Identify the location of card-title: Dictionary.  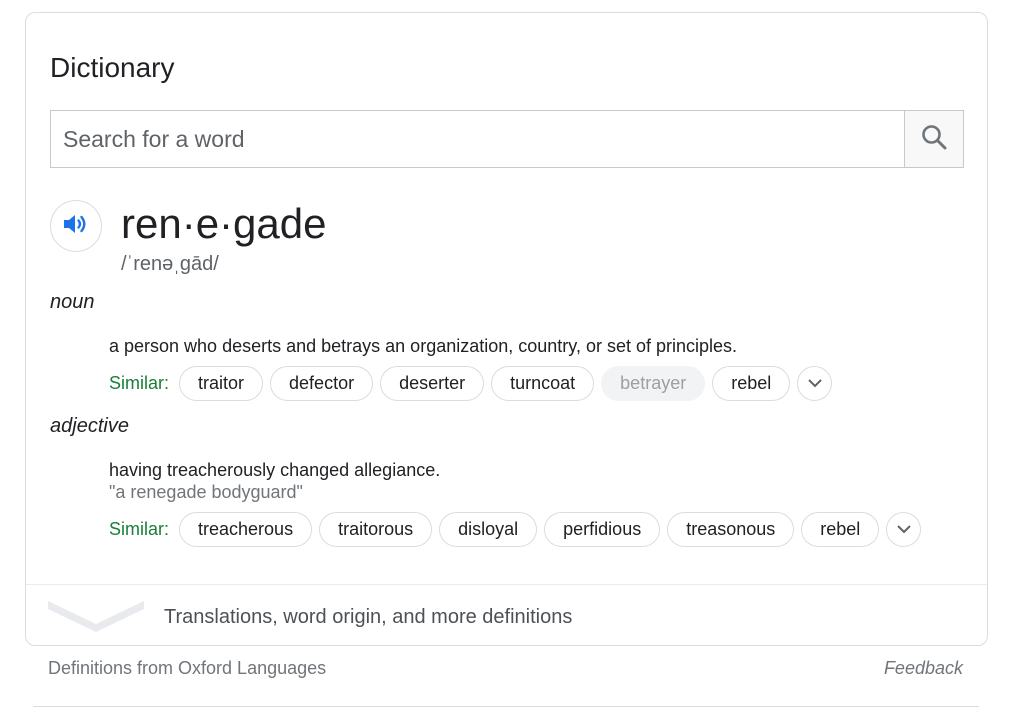
(112, 67).